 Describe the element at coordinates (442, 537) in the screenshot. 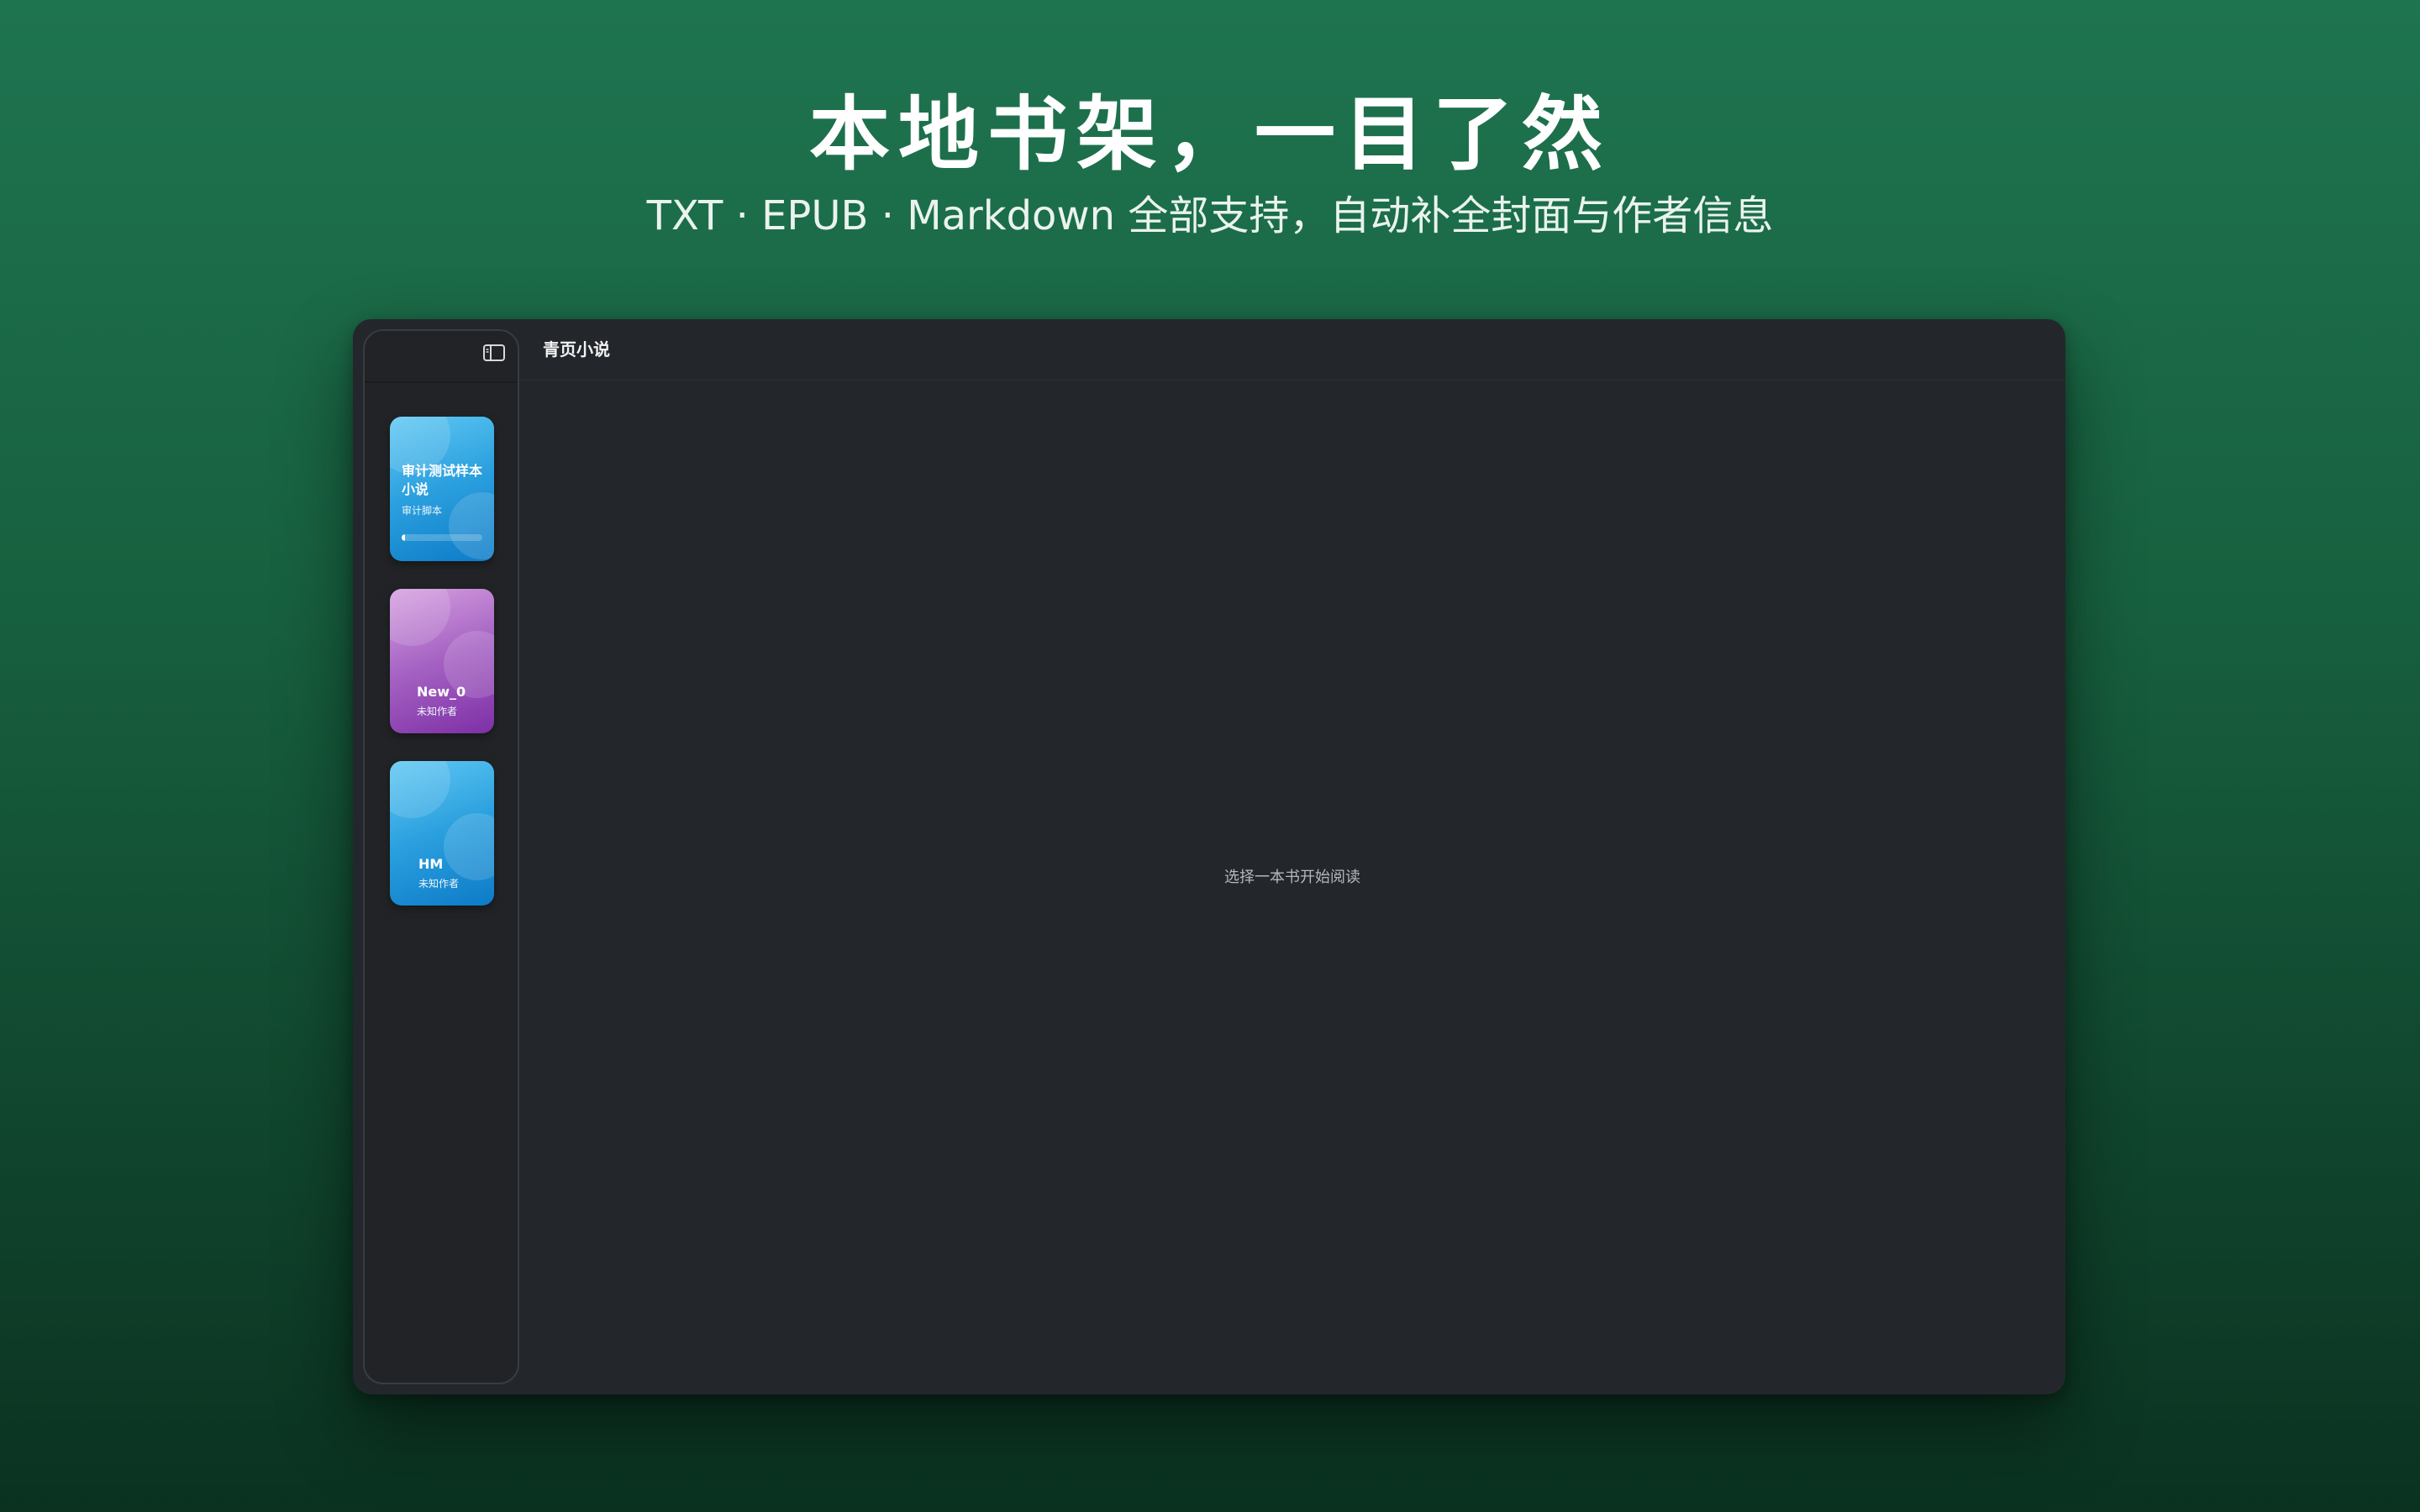

I see `reading-progress-bar` at that location.